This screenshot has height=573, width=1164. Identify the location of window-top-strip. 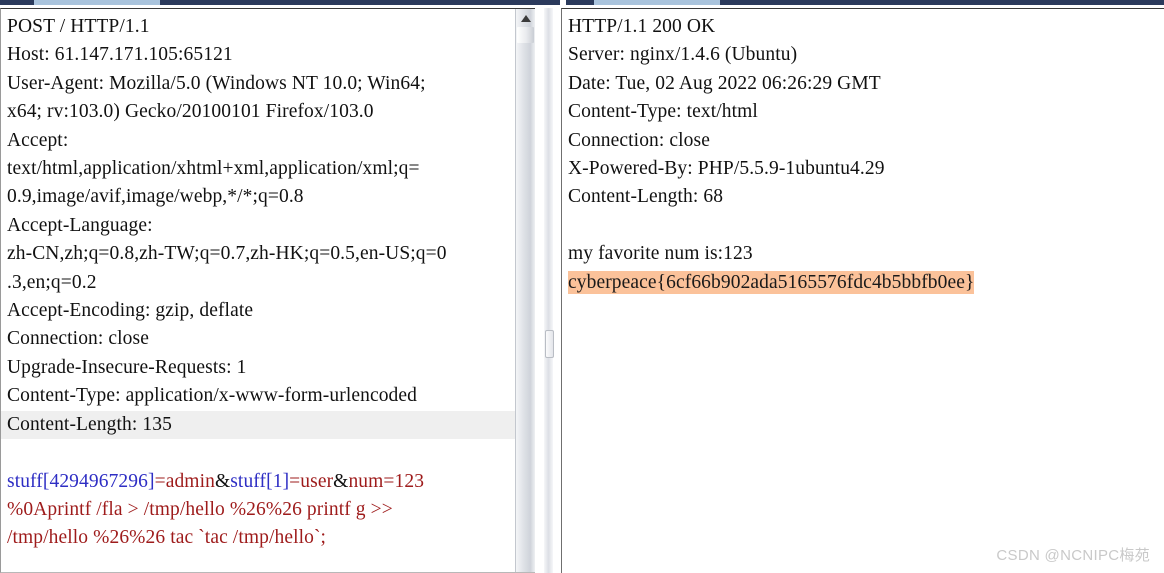
(582, 4).